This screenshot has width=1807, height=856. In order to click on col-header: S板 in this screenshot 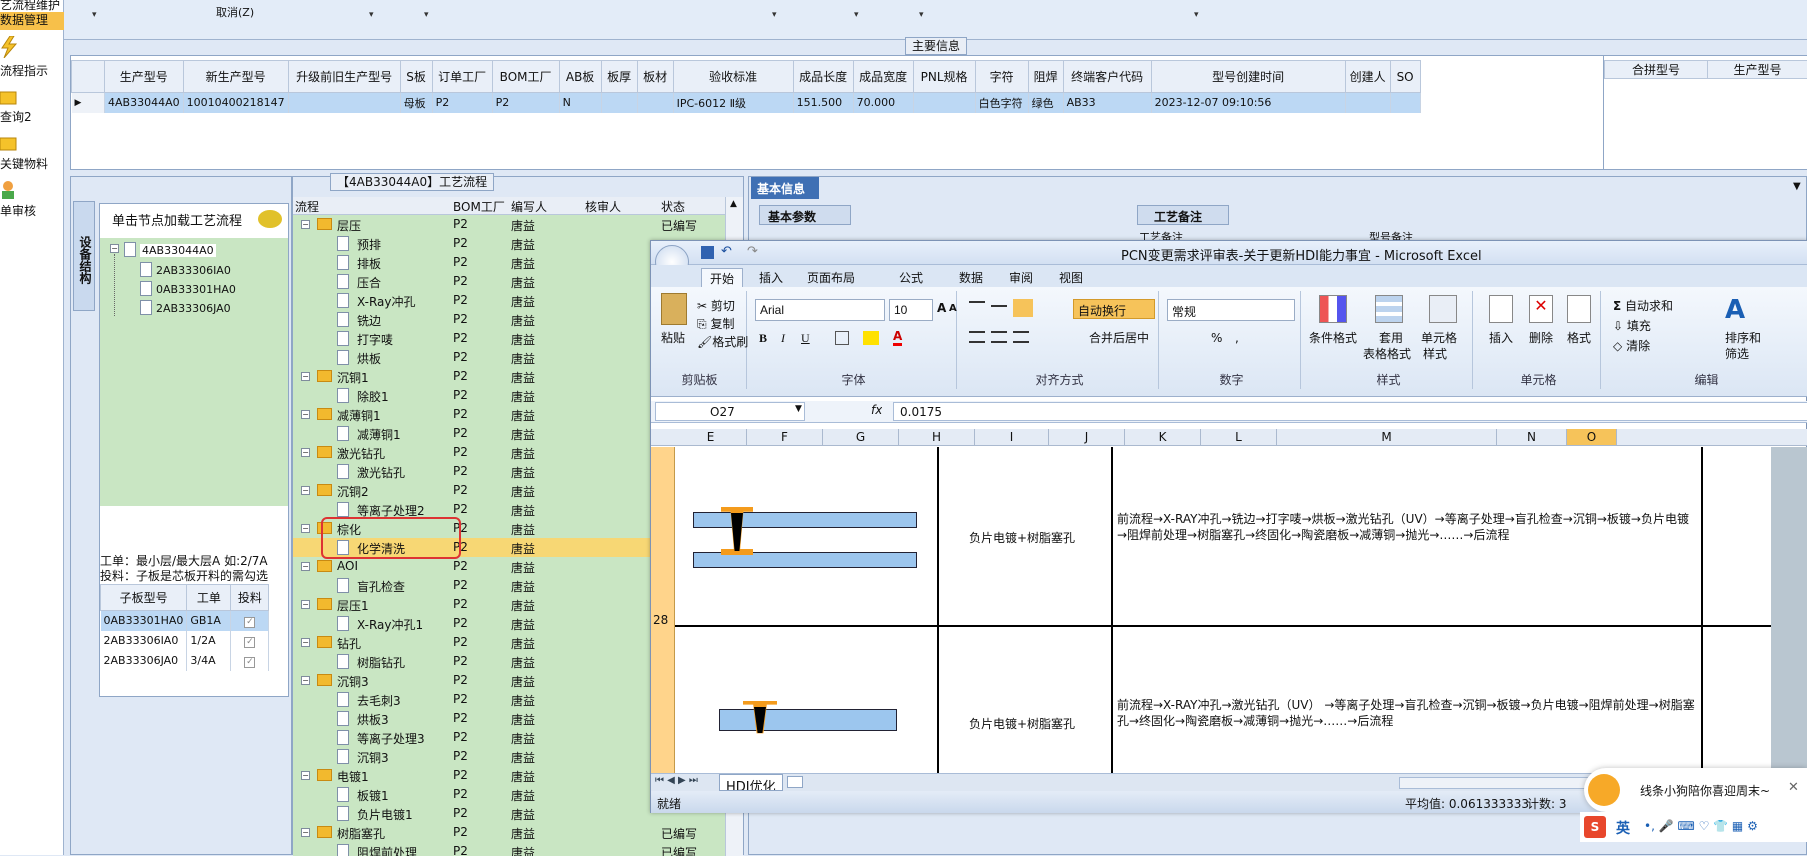, I will do `click(416, 77)`.